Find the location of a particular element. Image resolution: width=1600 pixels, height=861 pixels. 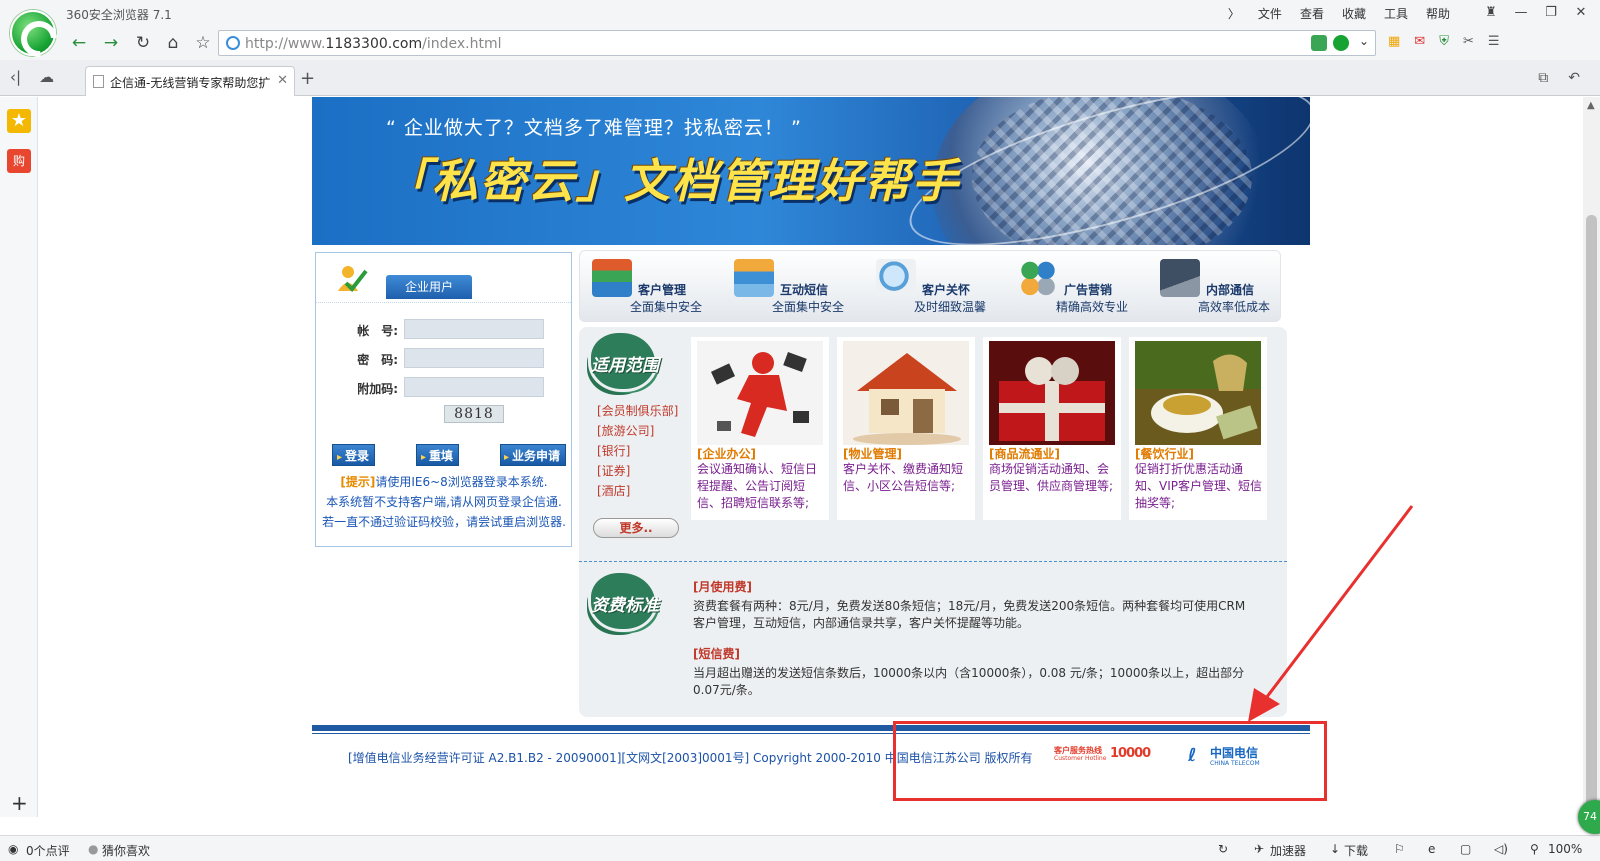

scrollbar-thumb is located at coordinates (1591, 515).